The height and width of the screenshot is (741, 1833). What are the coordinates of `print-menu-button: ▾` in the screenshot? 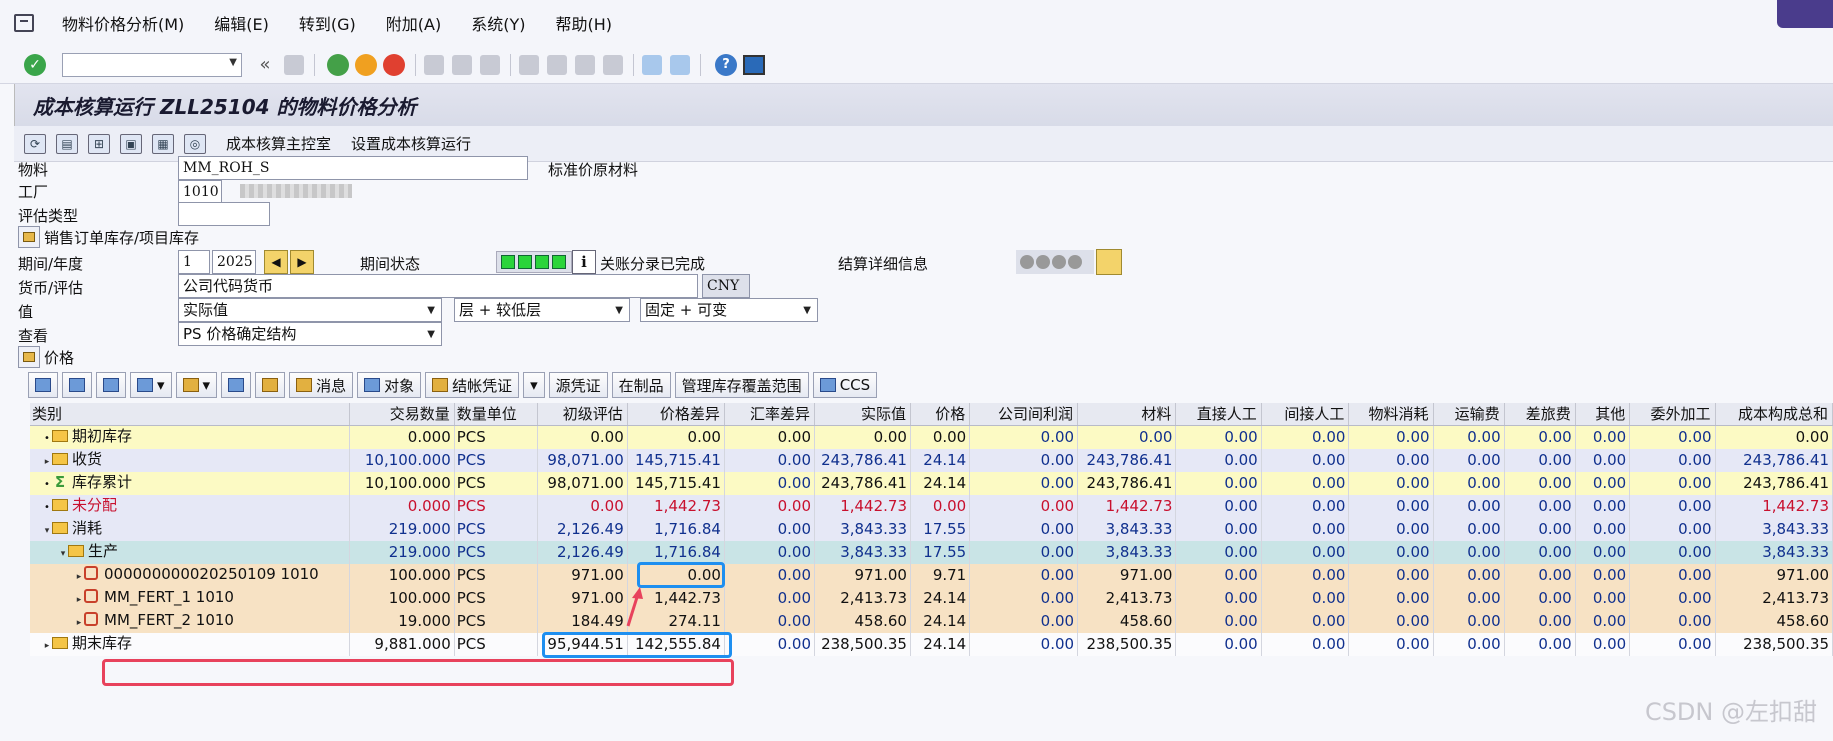 It's located at (151, 385).